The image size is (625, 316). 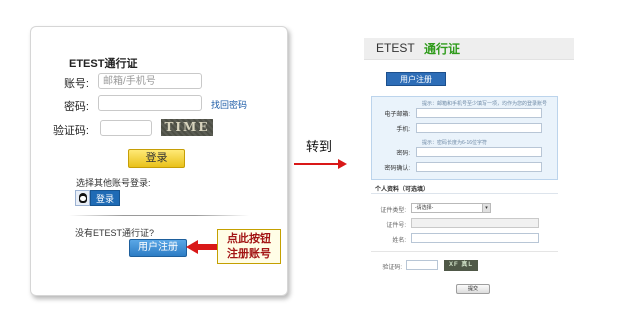 I want to click on register-captcha-label: 验证码:, so click(x=392, y=268).